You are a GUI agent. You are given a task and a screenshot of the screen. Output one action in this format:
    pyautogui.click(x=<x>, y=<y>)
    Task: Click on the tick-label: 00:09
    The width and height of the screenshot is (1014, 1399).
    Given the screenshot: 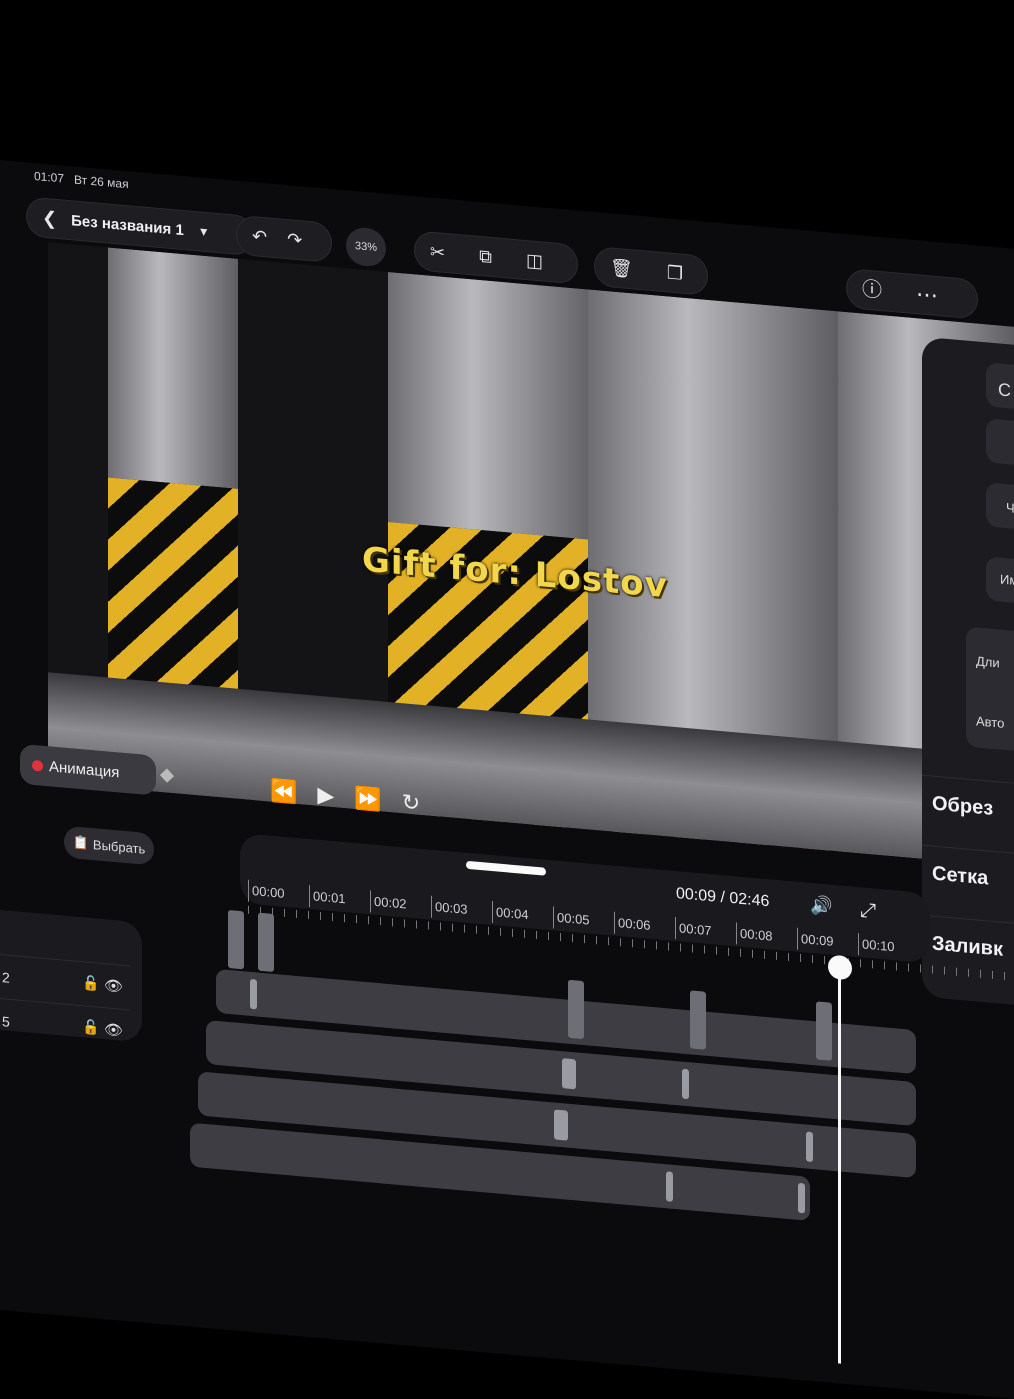 What is the action you would take?
    pyautogui.click(x=827, y=941)
    